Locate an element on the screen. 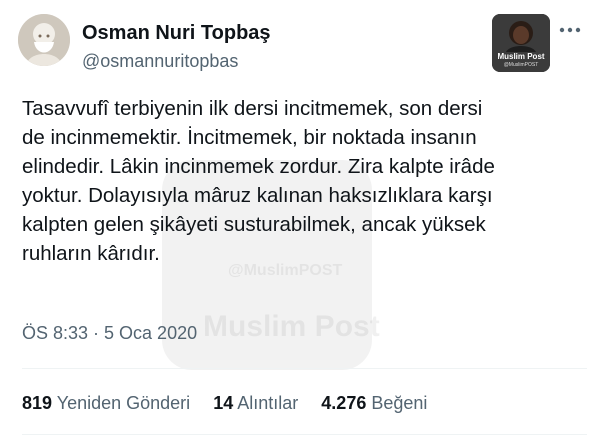 The height and width of the screenshot is (438, 602). tweet-timestamp: ÖS 8:33 · 5 Oca 2020 is located at coordinates (109, 333).